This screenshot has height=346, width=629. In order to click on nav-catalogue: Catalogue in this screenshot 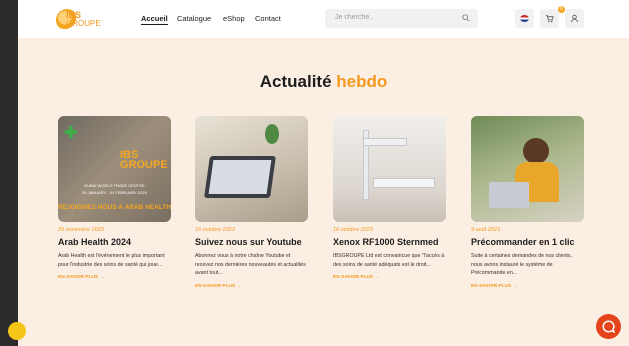, I will do `click(194, 18)`.